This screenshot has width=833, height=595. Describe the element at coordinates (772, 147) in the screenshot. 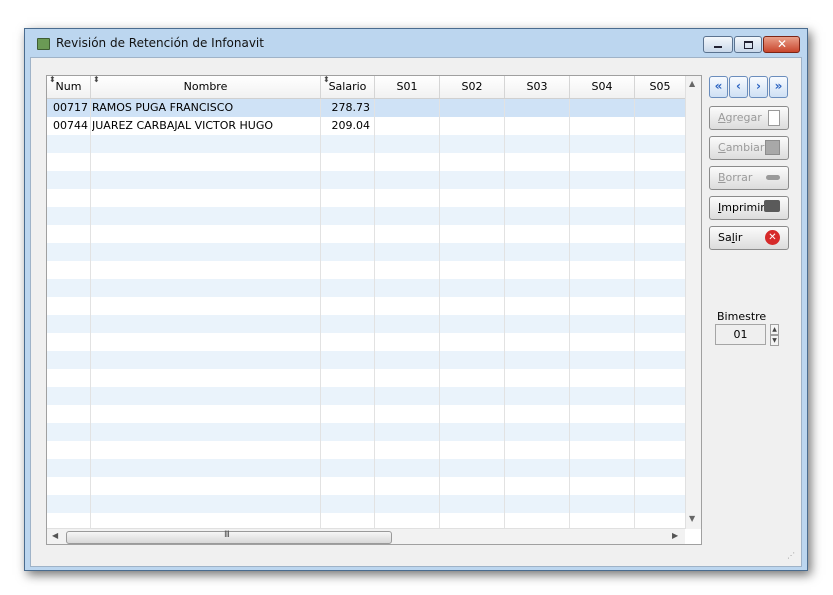

I see `edit-image-icon` at that location.